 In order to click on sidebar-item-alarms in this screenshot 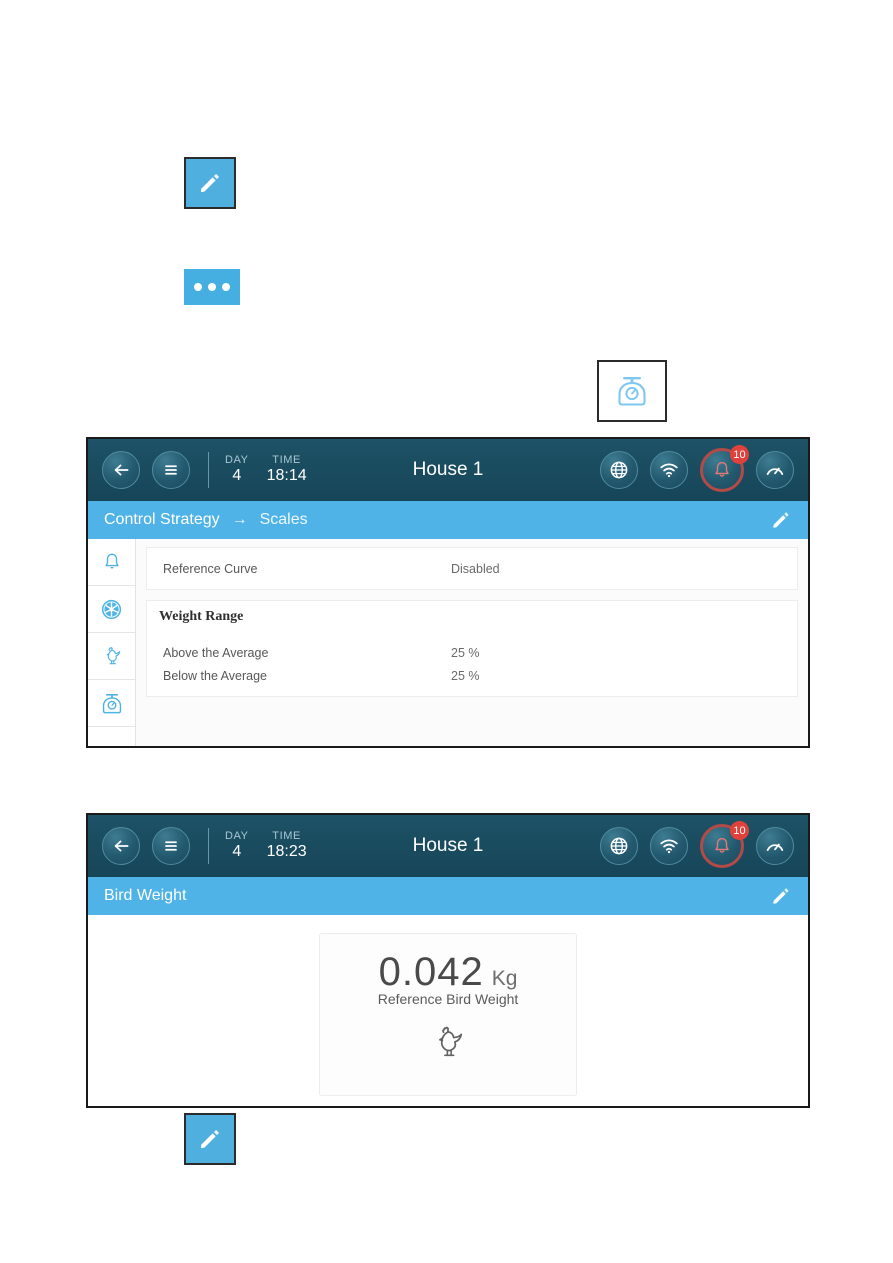, I will do `click(111, 562)`.